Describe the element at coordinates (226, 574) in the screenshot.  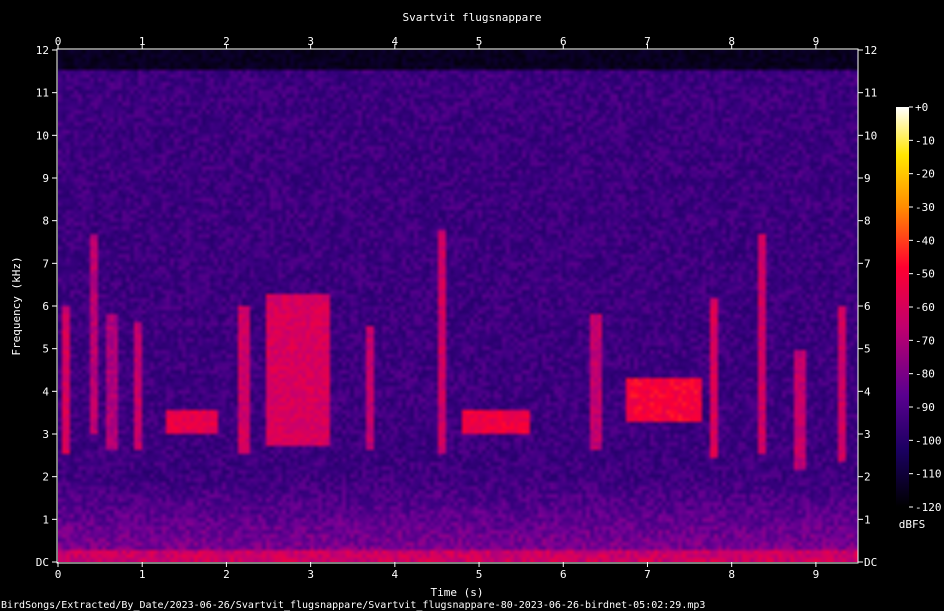
I see `x-tick-label: 2` at that location.